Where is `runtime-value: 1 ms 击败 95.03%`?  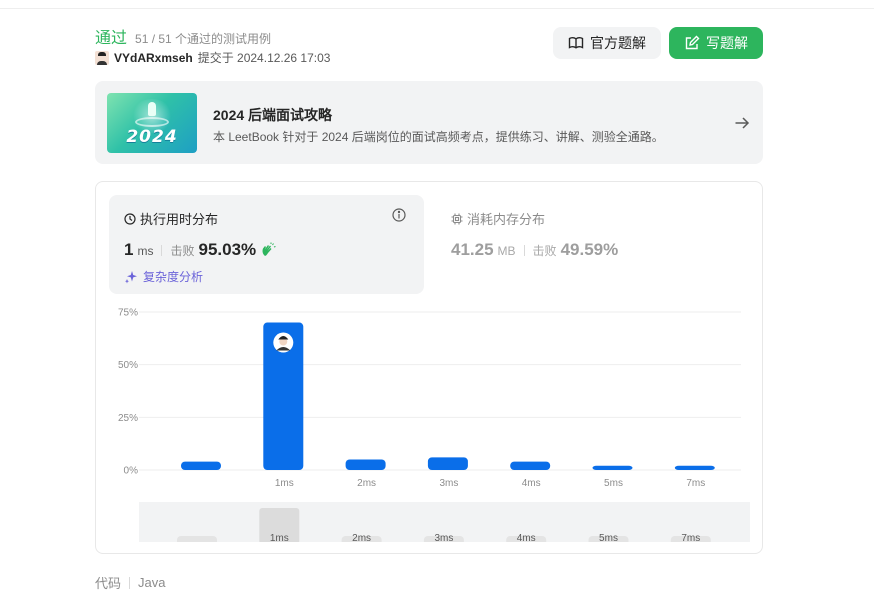
runtime-value: 1 ms 击败 95.03% is located at coordinates (200, 250).